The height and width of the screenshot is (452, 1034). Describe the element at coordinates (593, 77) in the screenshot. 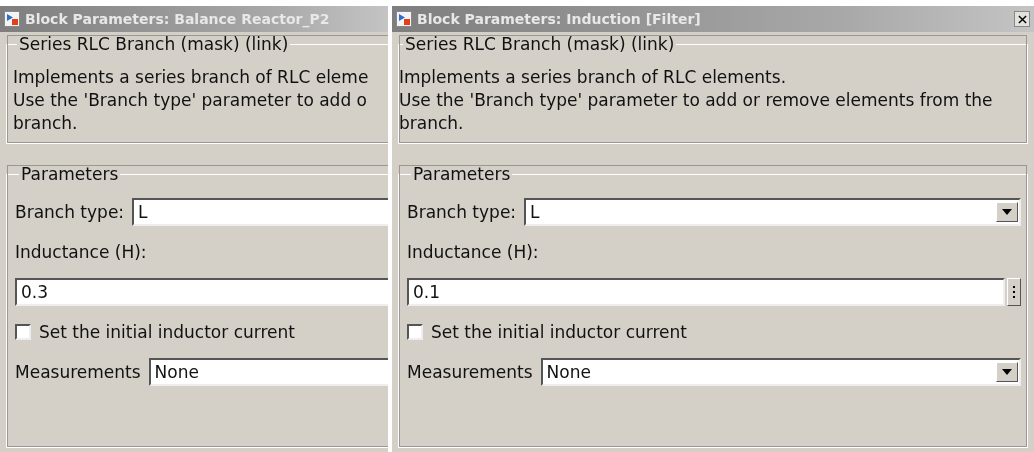

I see `description-text: Implements a series branch of RLC elements.` at that location.